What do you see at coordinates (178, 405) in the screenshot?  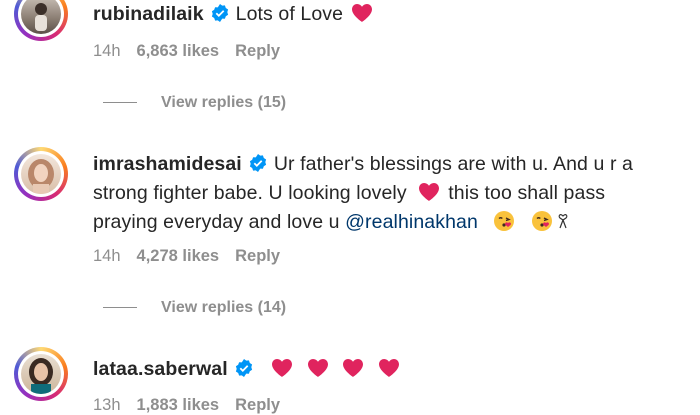 I see `likes-count: 1,883 likes` at bounding box center [178, 405].